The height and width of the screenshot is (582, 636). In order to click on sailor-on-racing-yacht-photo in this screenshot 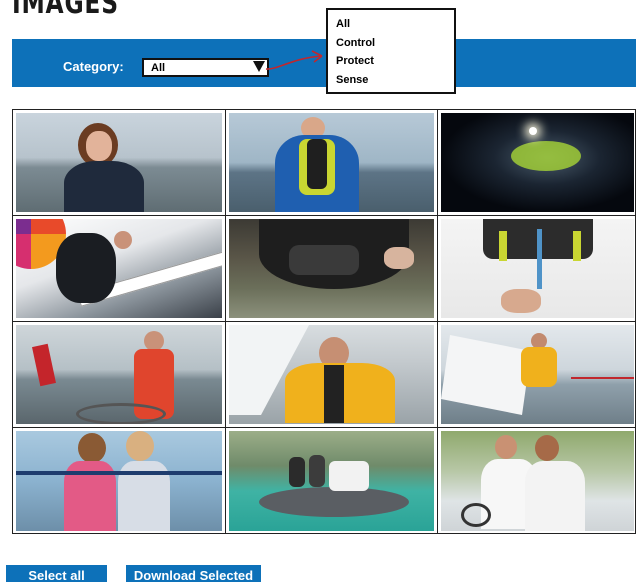, I will do `click(119, 268)`.